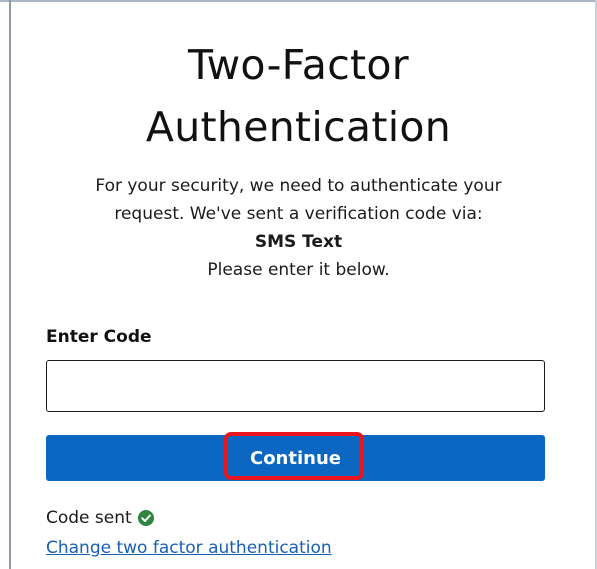 The height and width of the screenshot is (569, 597). What do you see at coordinates (298, 127) in the screenshot?
I see `page-title-line2: Authentication` at bounding box center [298, 127].